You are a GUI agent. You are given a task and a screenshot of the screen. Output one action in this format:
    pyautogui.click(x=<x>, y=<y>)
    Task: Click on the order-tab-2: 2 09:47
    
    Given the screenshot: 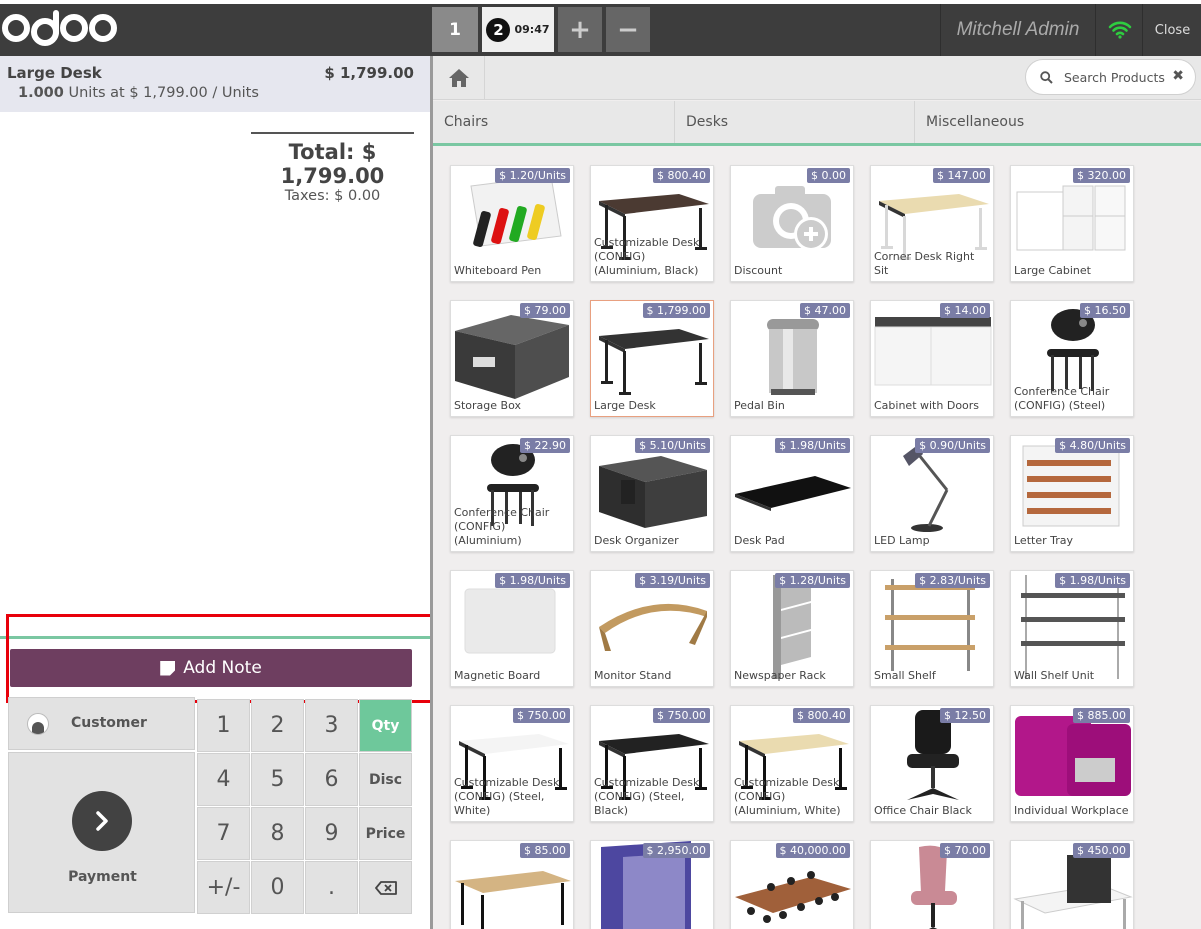 What is the action you would take?
    pyautogui.click(x=518, y=29)
    